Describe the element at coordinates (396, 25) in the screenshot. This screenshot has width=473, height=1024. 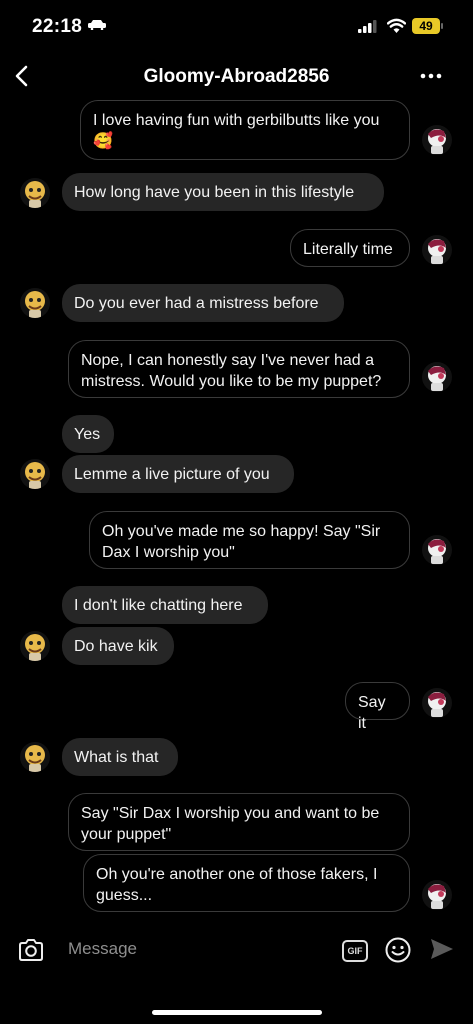
I see `wifi-icon` at that location.